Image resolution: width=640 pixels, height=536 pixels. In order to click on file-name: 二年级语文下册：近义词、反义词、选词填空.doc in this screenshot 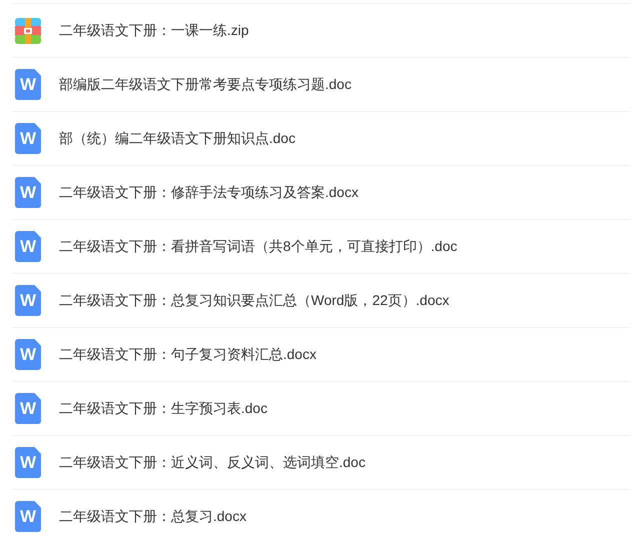, I will do `click(212, 462)`.